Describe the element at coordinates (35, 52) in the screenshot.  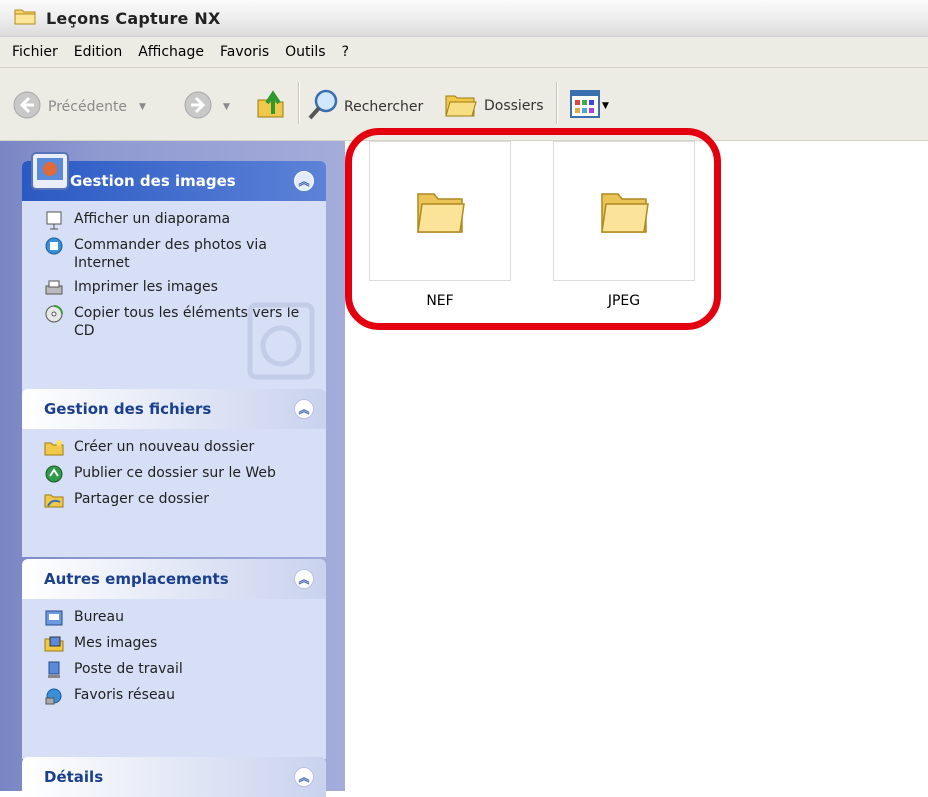
I see `menu-fichier: Fichier` at that location.